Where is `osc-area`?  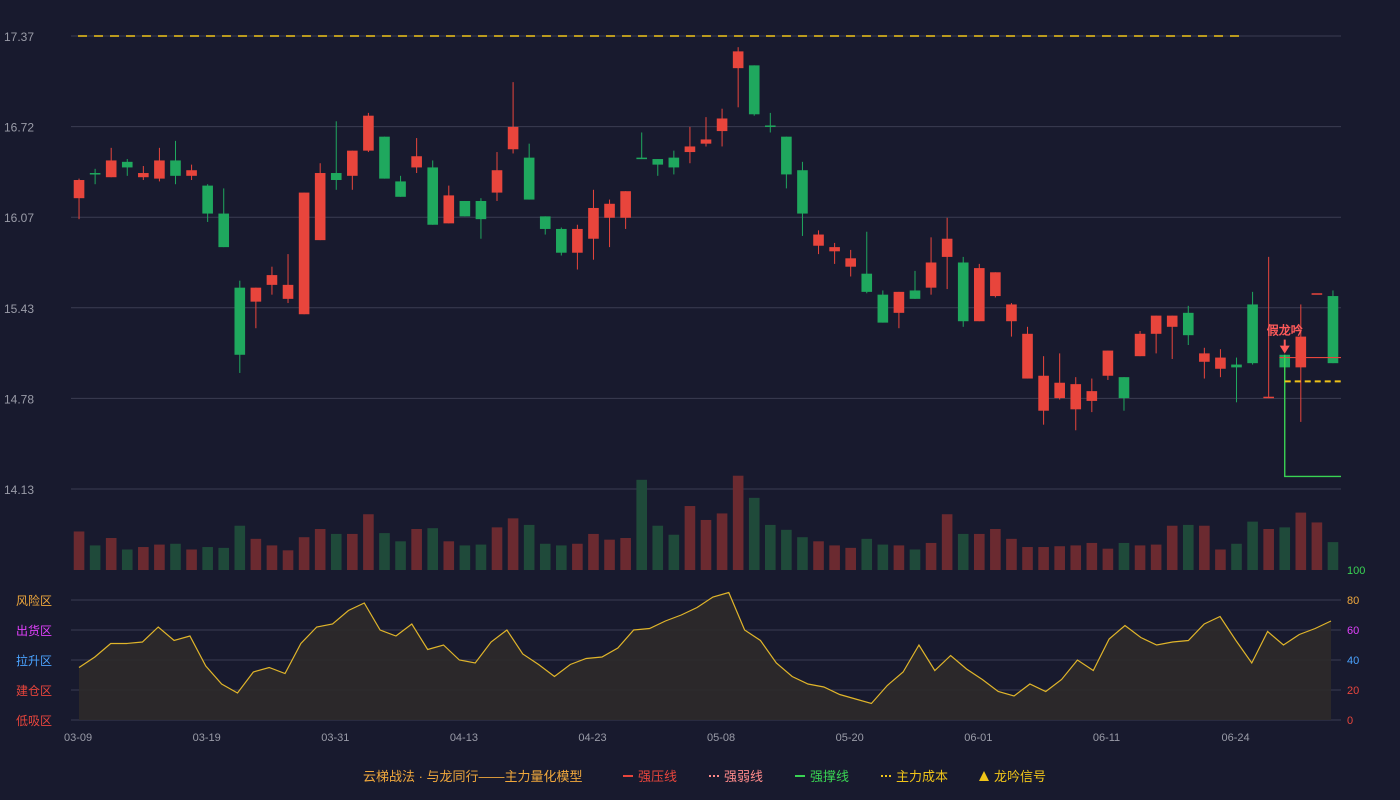
osc-area is located at coordinates (705, 656).